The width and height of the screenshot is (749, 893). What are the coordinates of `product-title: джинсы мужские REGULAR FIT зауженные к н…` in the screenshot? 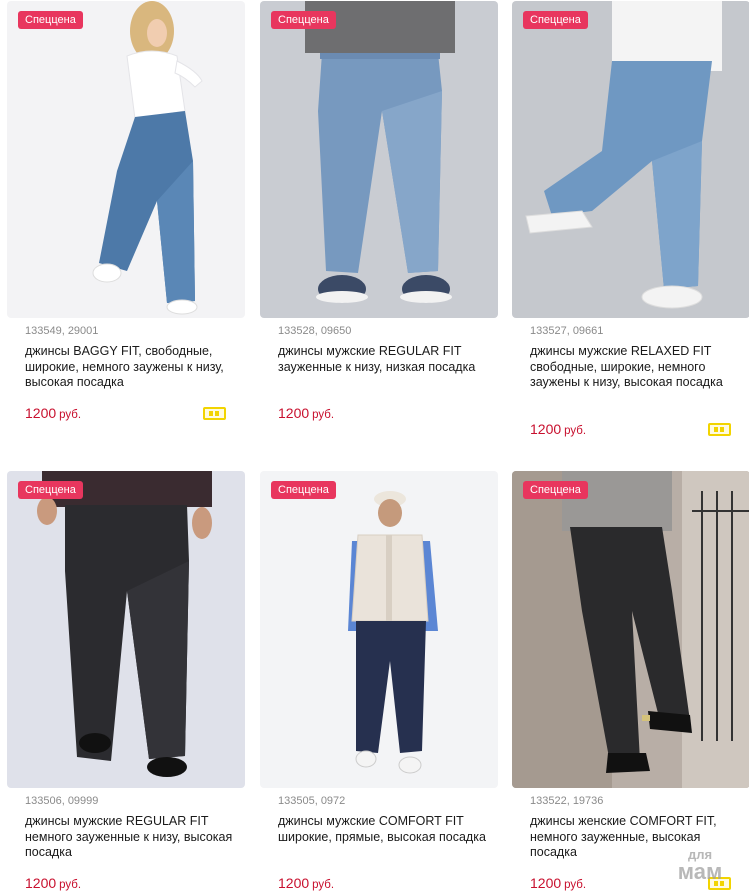 It's located at (385, 359).